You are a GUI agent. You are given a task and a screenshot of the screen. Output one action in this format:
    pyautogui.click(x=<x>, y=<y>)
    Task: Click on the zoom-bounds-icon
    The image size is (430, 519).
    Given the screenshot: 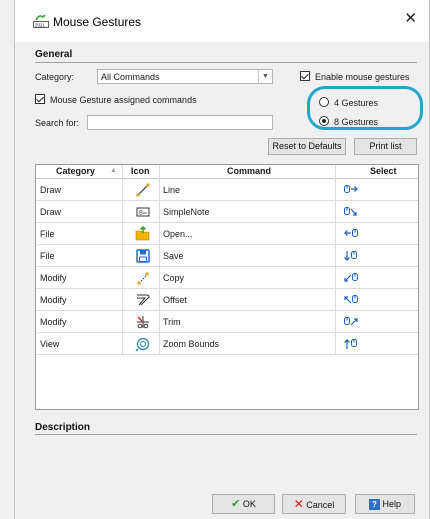 What is the action you would take?
    pyautogui.click(x=142, y=344)
    